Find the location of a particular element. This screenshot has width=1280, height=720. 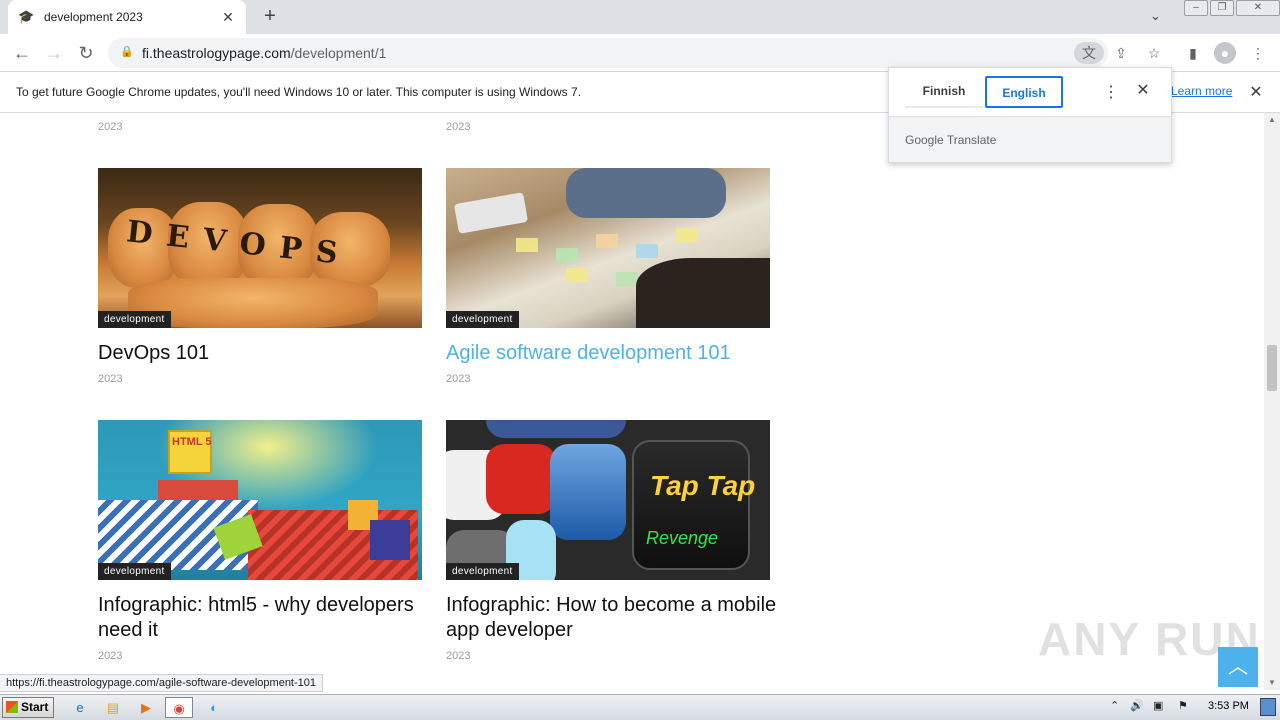

minimize-button: – is located at coordinates (1196, 8).